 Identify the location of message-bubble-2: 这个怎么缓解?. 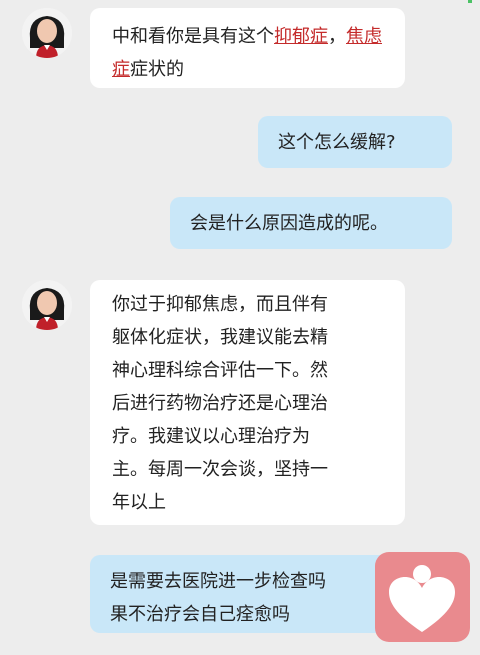
(355, 142).